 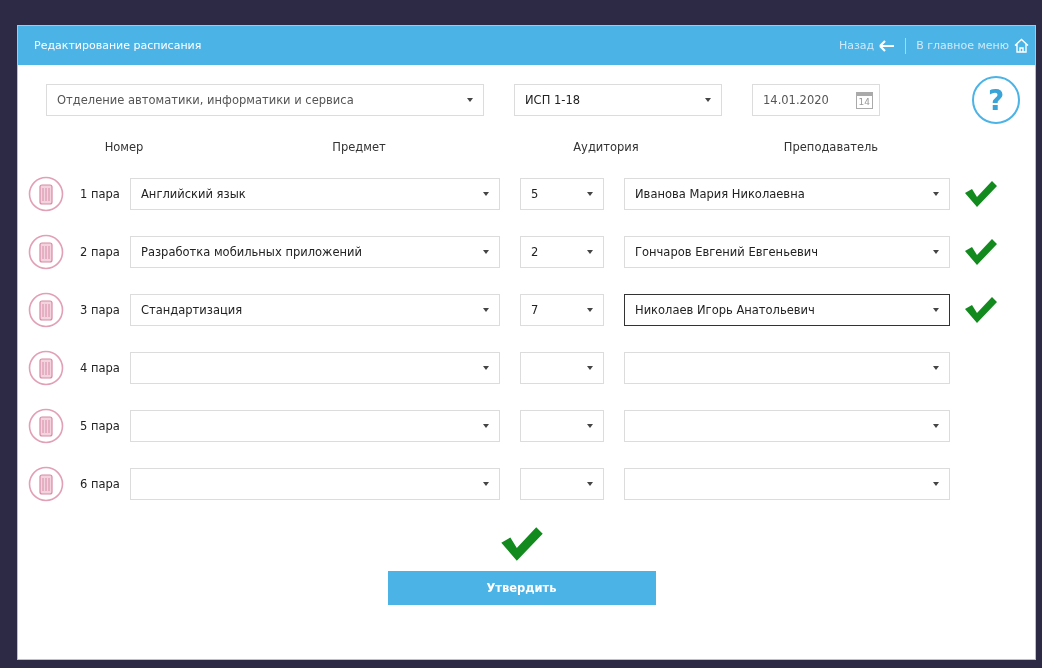 I want to click on teacher-dropdown: Николаев Игорь Анатольевич, so click(x=787, y=310).